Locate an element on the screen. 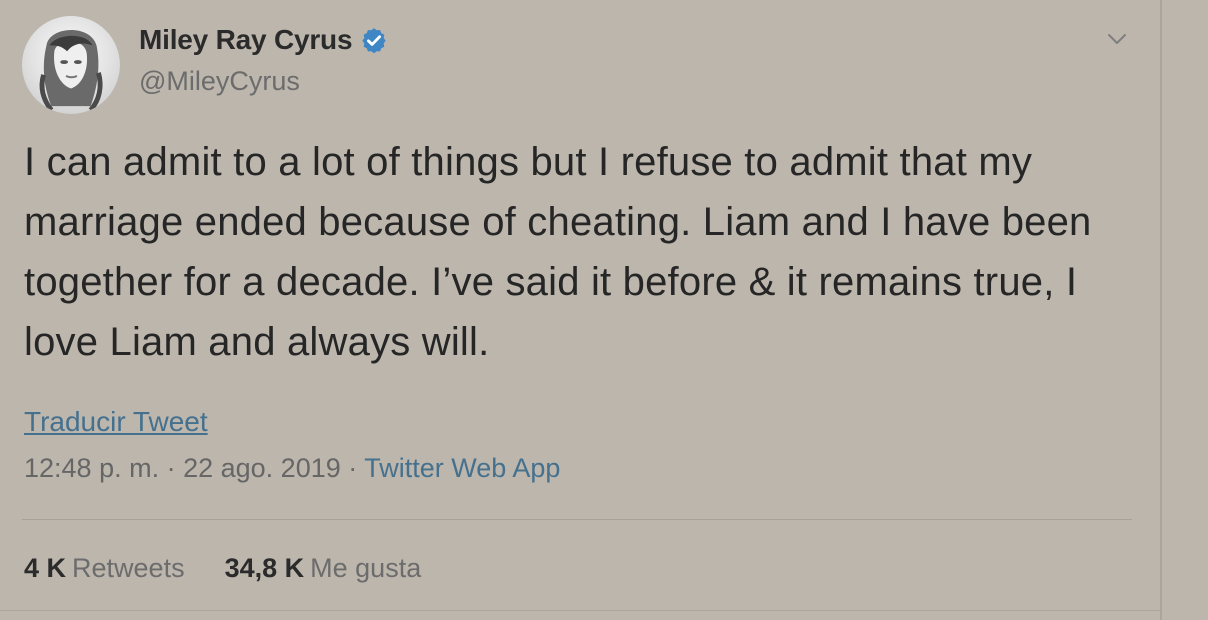  tweet-source: Twitter Web App is located at coordinates (462, 468).